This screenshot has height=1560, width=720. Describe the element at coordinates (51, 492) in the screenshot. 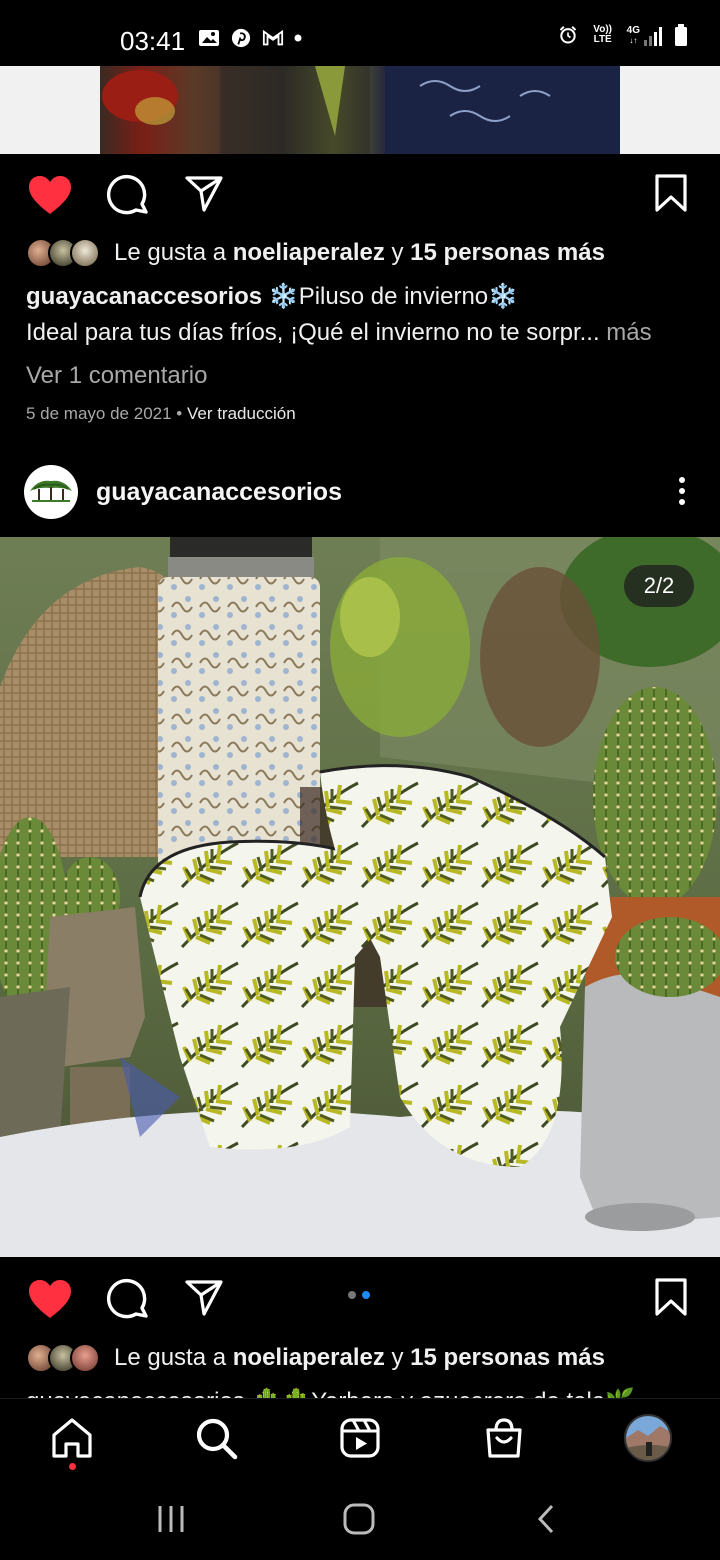

I see `post2-profile-avatar` at that location.